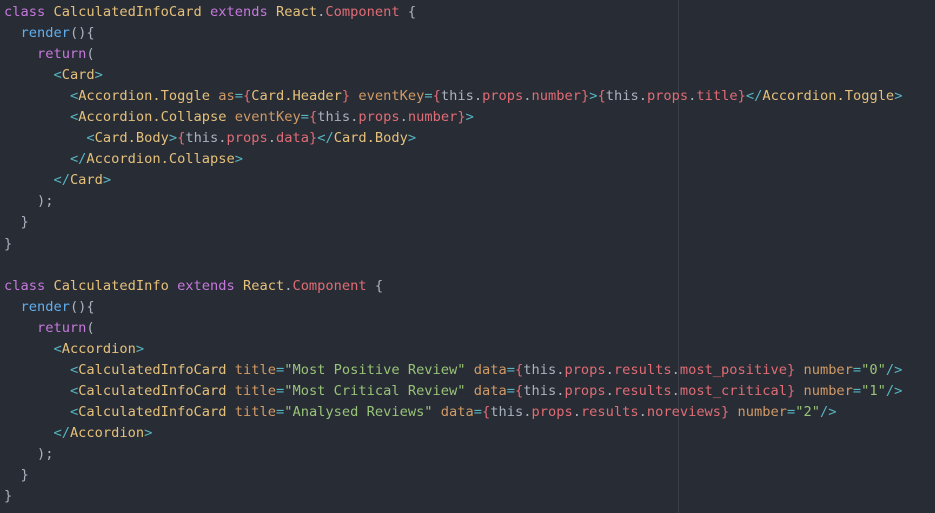 This screenshot has width=935, height=513. I want to click on code-token: most_critical, so click(733, 390).